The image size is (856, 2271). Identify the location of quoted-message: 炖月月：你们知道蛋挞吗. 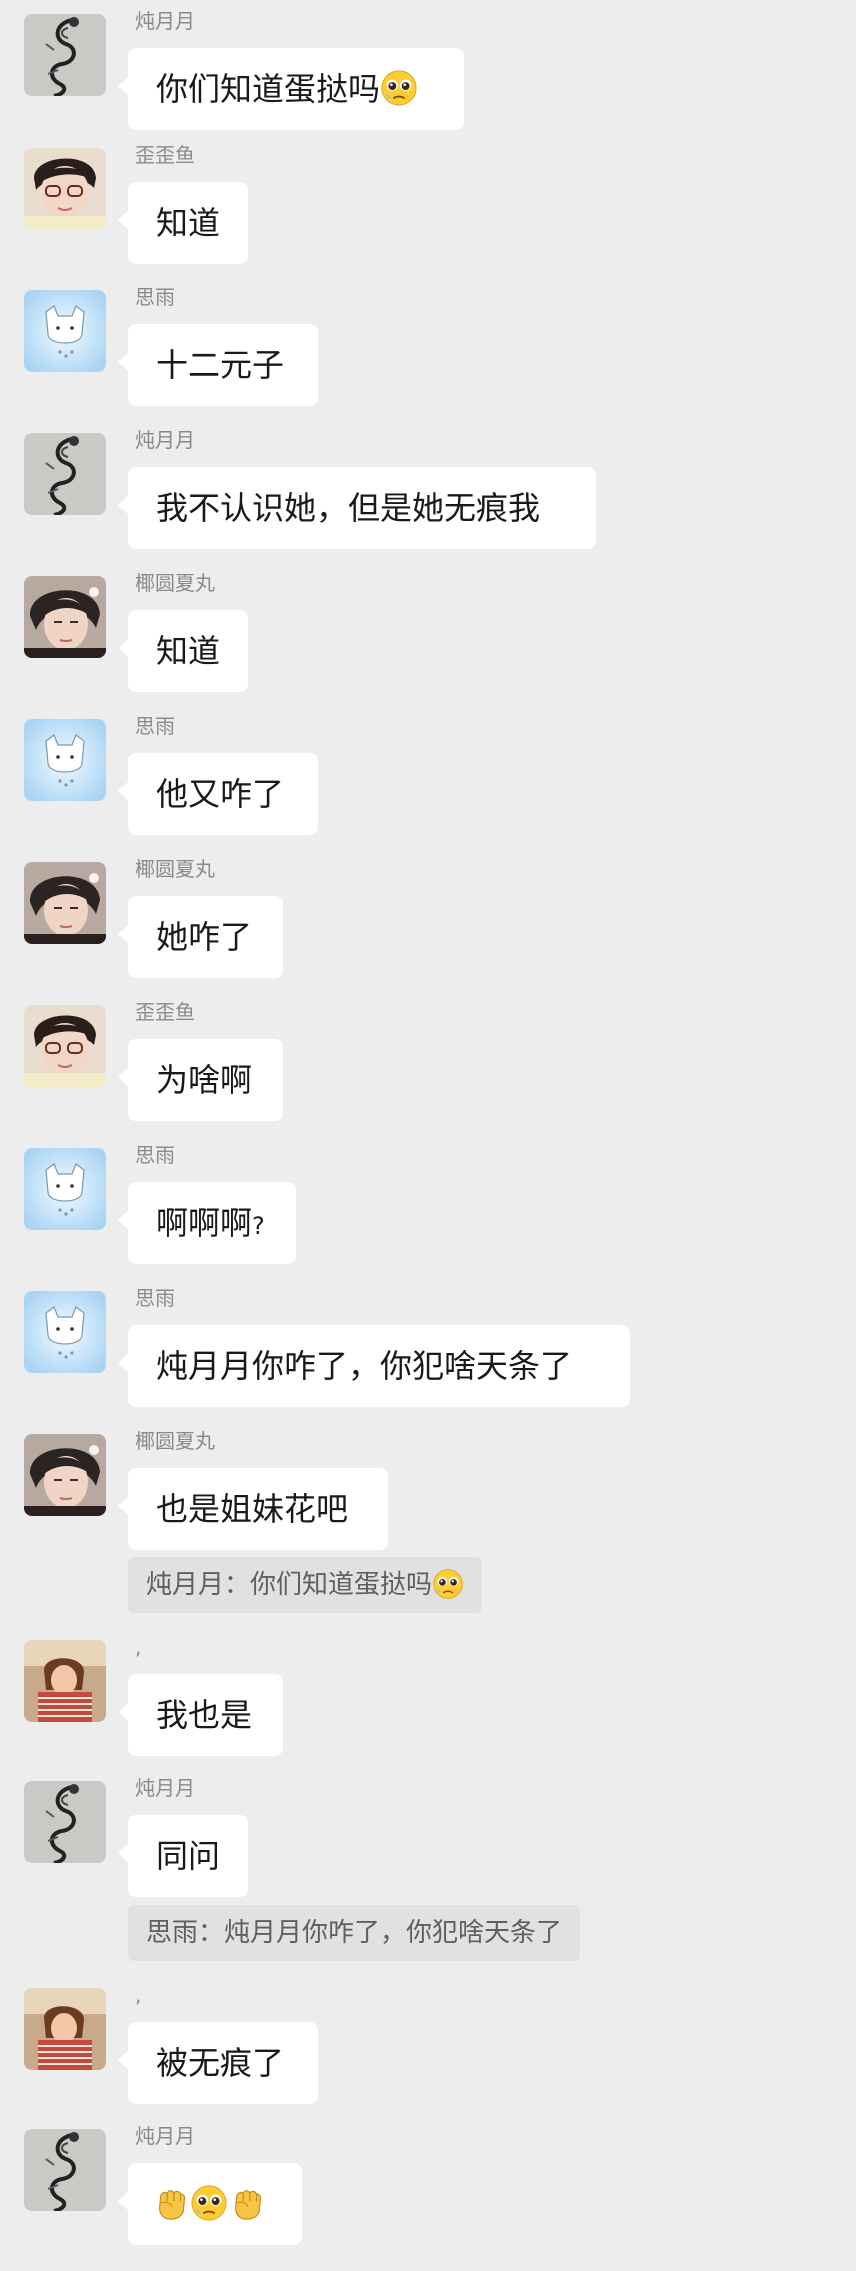
(305, 1585).